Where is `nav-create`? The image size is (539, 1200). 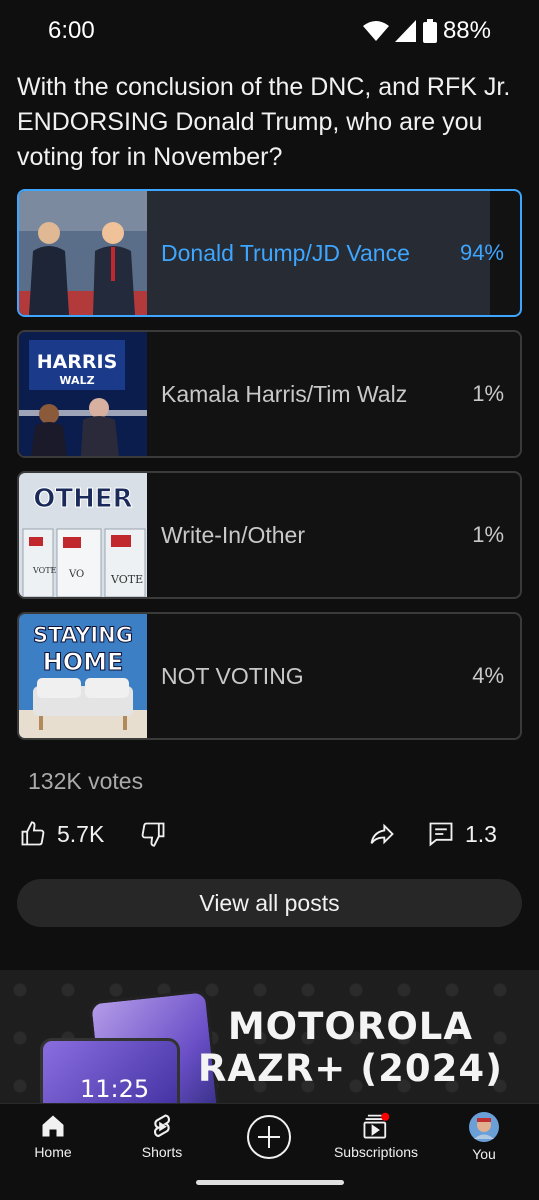
nav-create is located at coordinates (269, 1137).